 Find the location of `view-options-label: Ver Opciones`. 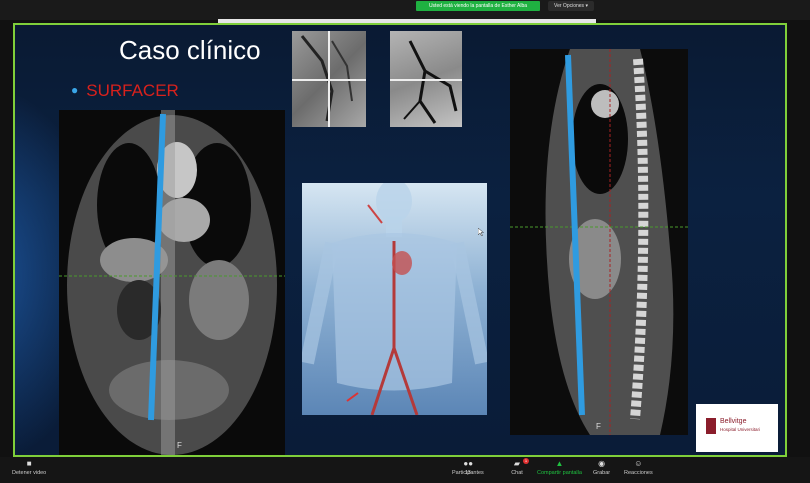

view-options-label: Ver Opciones is located at coordinates (569, 6).